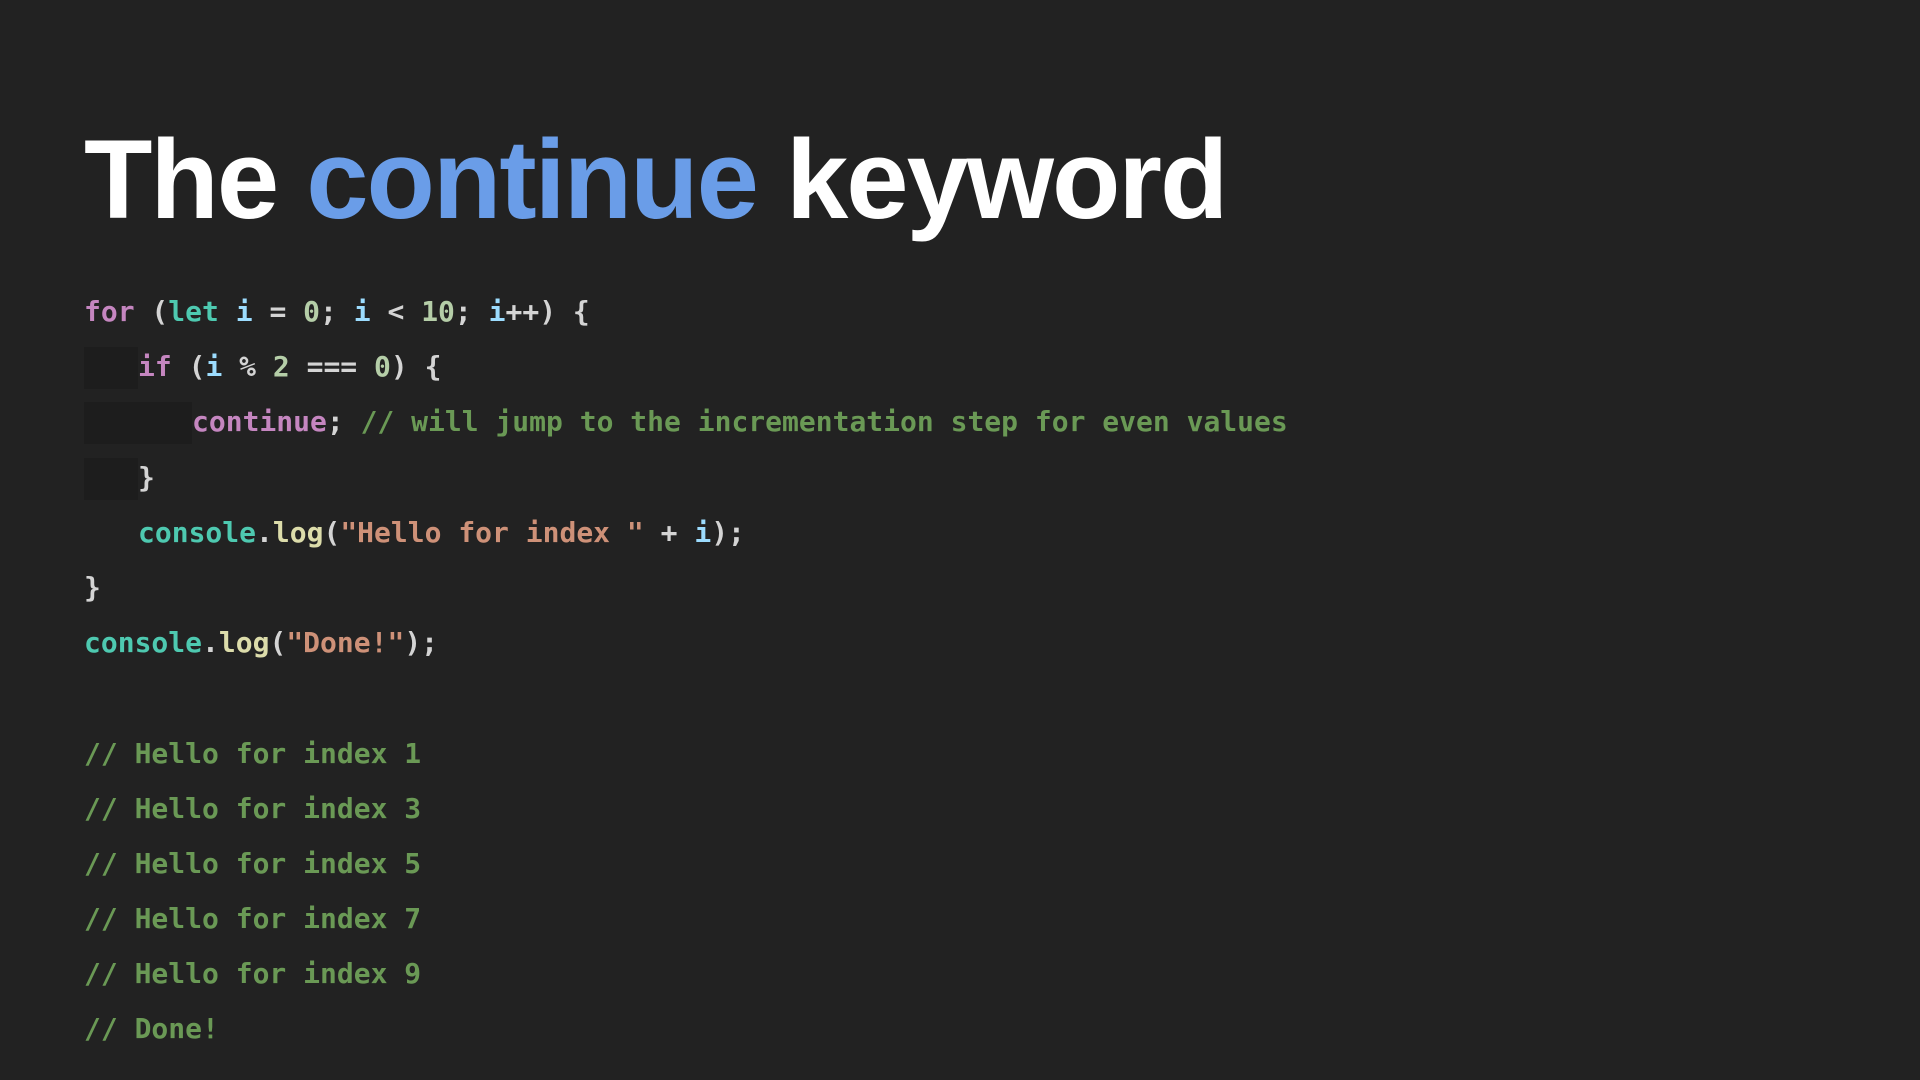 This screenshot has width=1920, height=1080. I want to click on punct: ++) {, so click(547, 311).